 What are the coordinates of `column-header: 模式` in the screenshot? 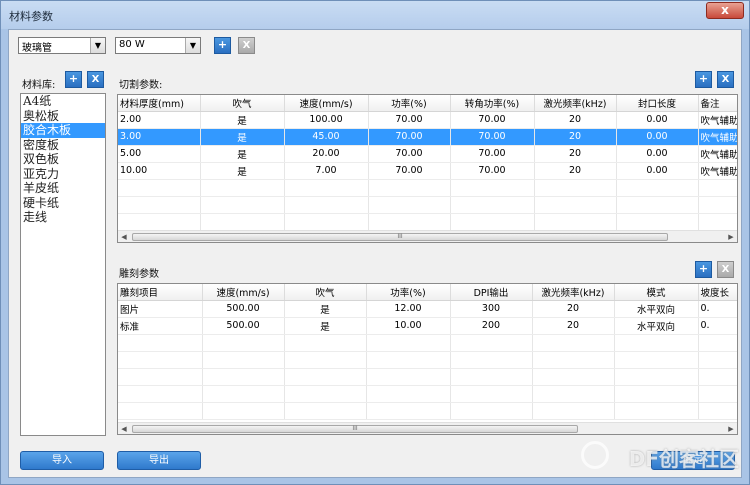 It's located at (656, 292).